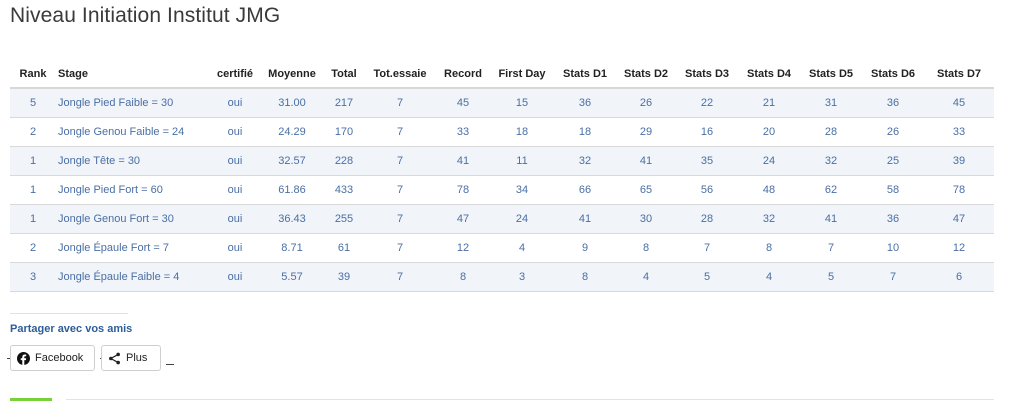  What do you see at coordinates (893, 103) in the screenshot?
I see `stats-d6-cell: 36` at bounding box center [893, 103].